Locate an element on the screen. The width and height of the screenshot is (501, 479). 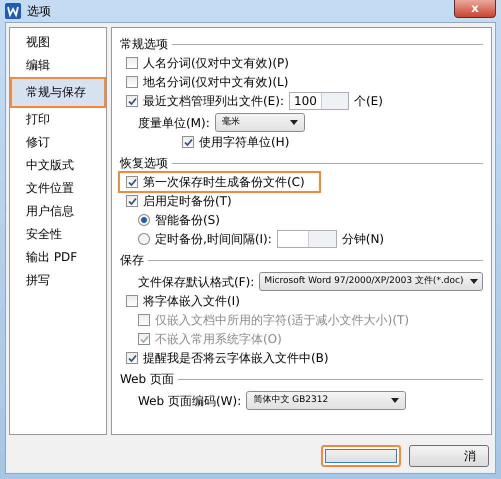
field-label: Web 页面编码(W): is located at coordinates (190, 401).